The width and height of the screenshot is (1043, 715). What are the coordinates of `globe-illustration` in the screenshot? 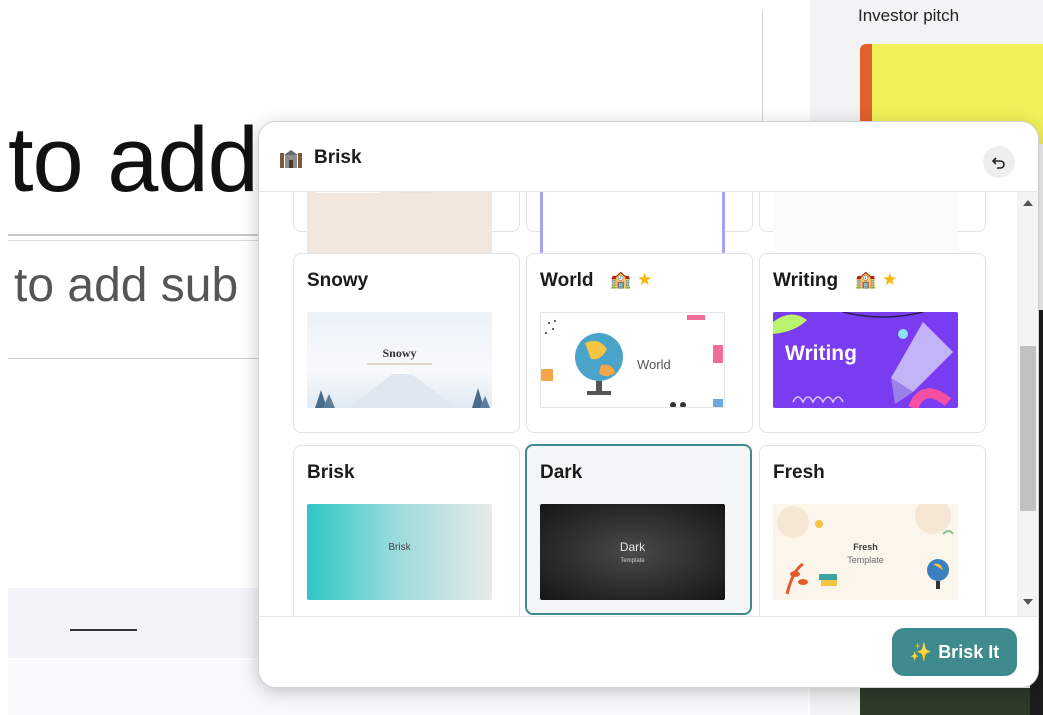 It's located at (632, 361).